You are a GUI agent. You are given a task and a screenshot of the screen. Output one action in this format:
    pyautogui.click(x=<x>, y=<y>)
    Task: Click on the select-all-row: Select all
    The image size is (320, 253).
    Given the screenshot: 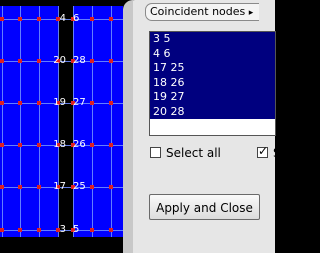 What is the action you would take?
    pyautogui.click(x=185, y=153)
    